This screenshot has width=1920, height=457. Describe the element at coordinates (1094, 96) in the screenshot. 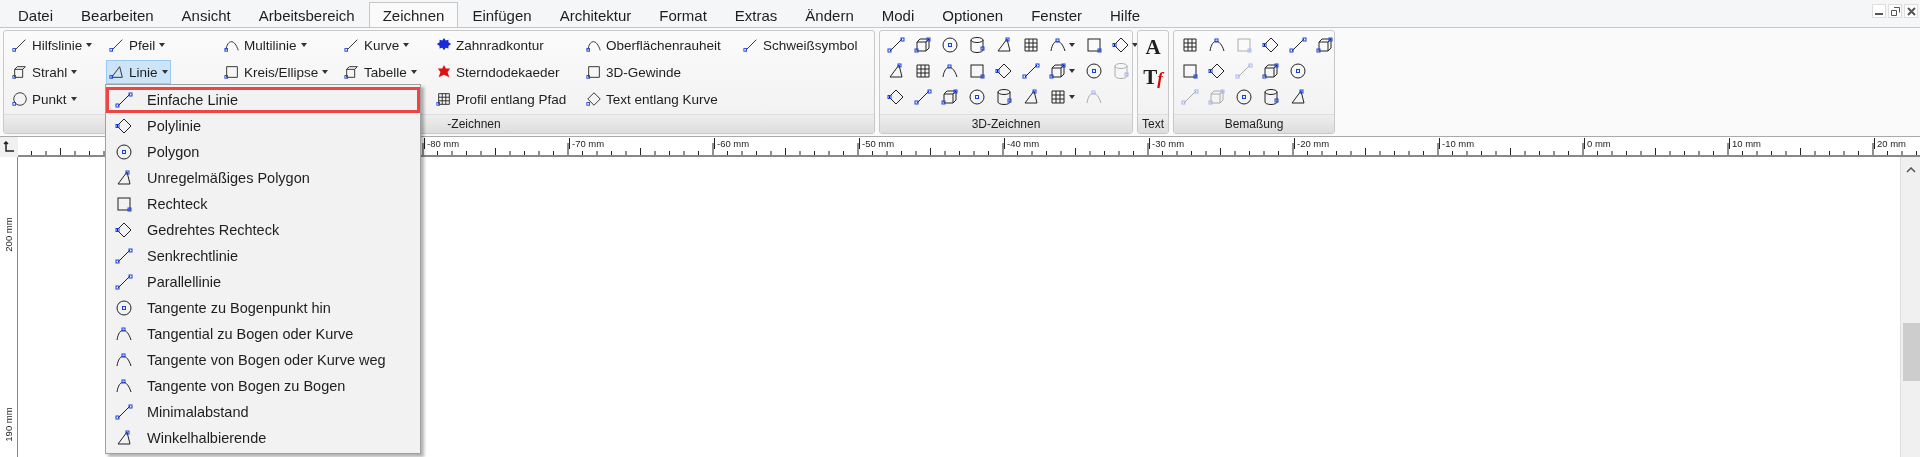

I see `curve-icon` at that location.